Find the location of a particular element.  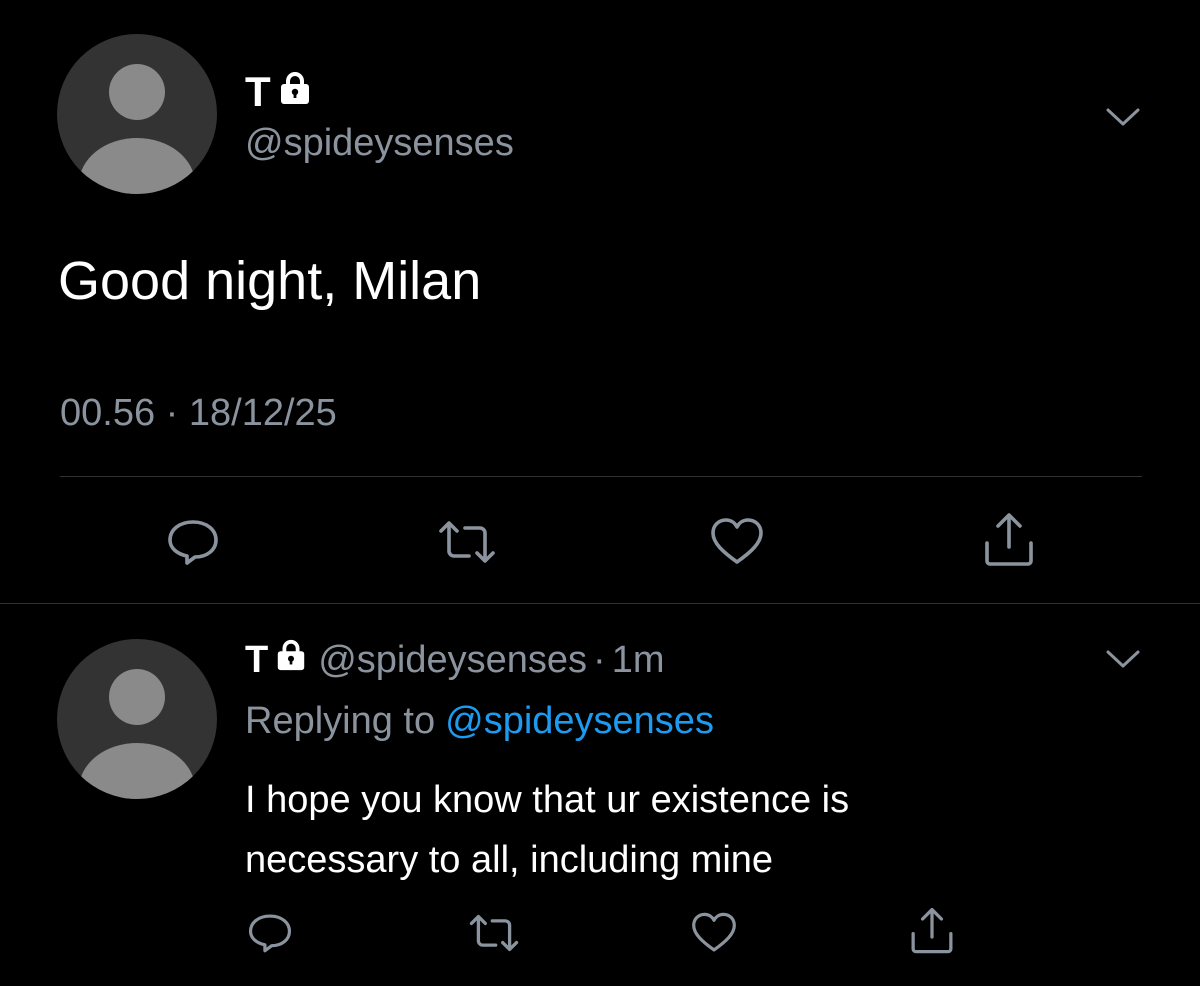

main-tweet-display-name: T is located at coordinates (279, 92).